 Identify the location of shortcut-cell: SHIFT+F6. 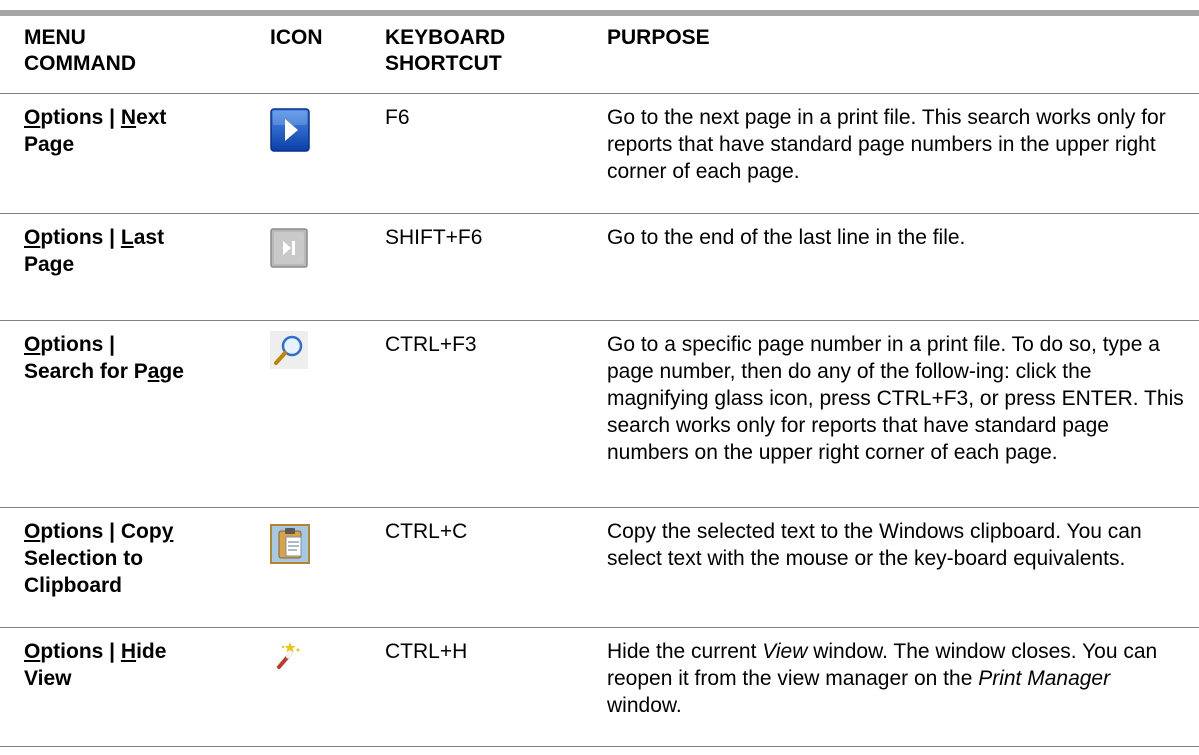
(485, 267).